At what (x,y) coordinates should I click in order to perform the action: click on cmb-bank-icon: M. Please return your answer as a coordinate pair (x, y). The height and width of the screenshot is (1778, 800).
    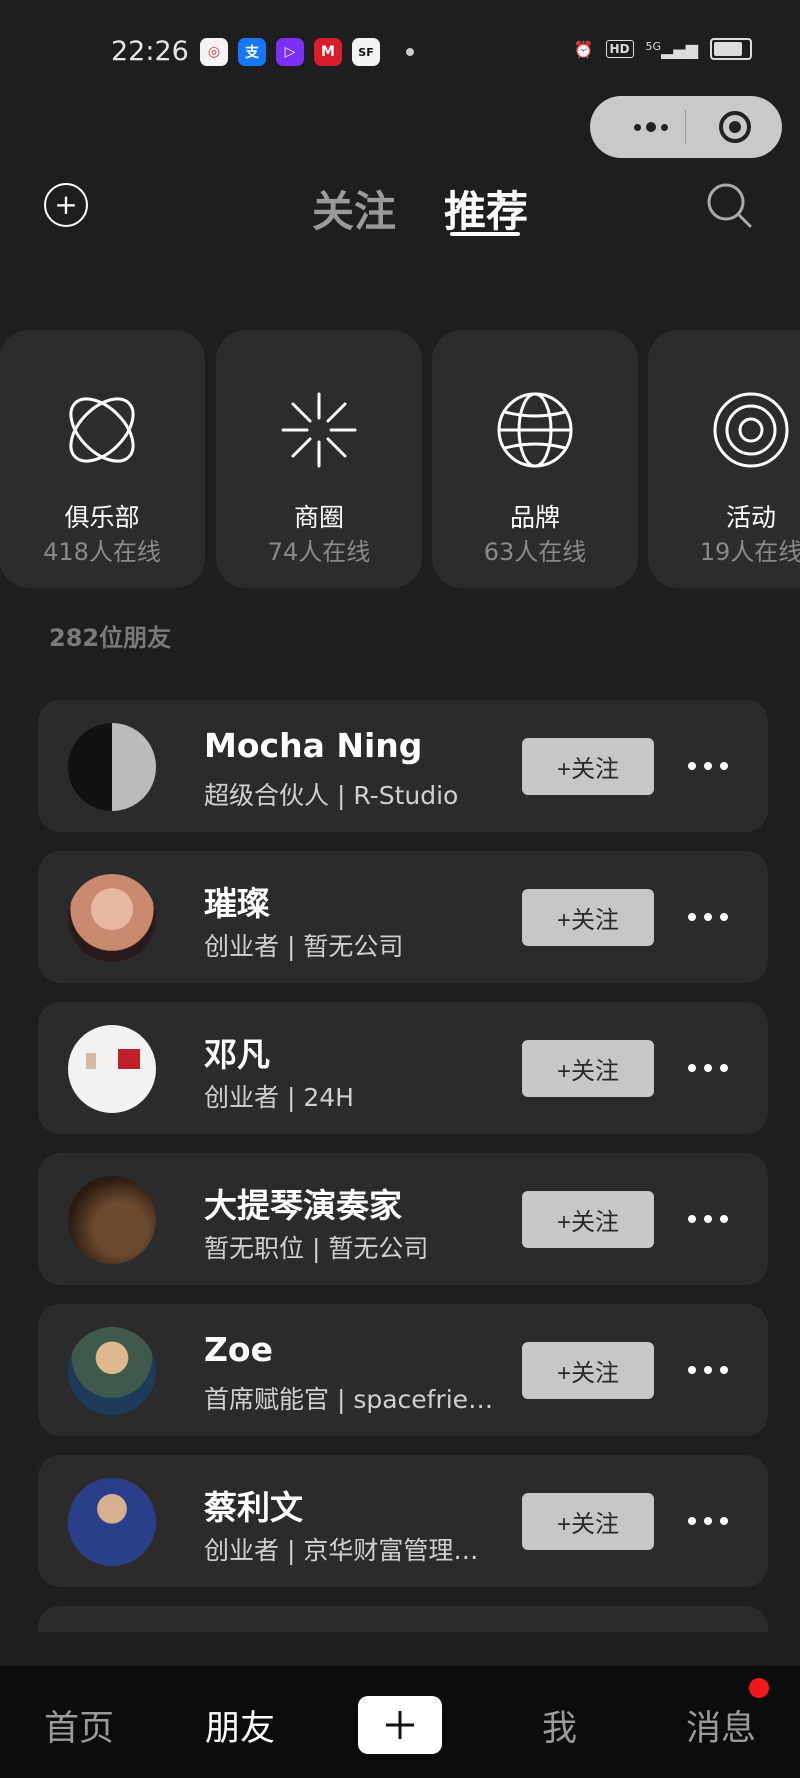
    Looking at the image, I should click on (328, 52).